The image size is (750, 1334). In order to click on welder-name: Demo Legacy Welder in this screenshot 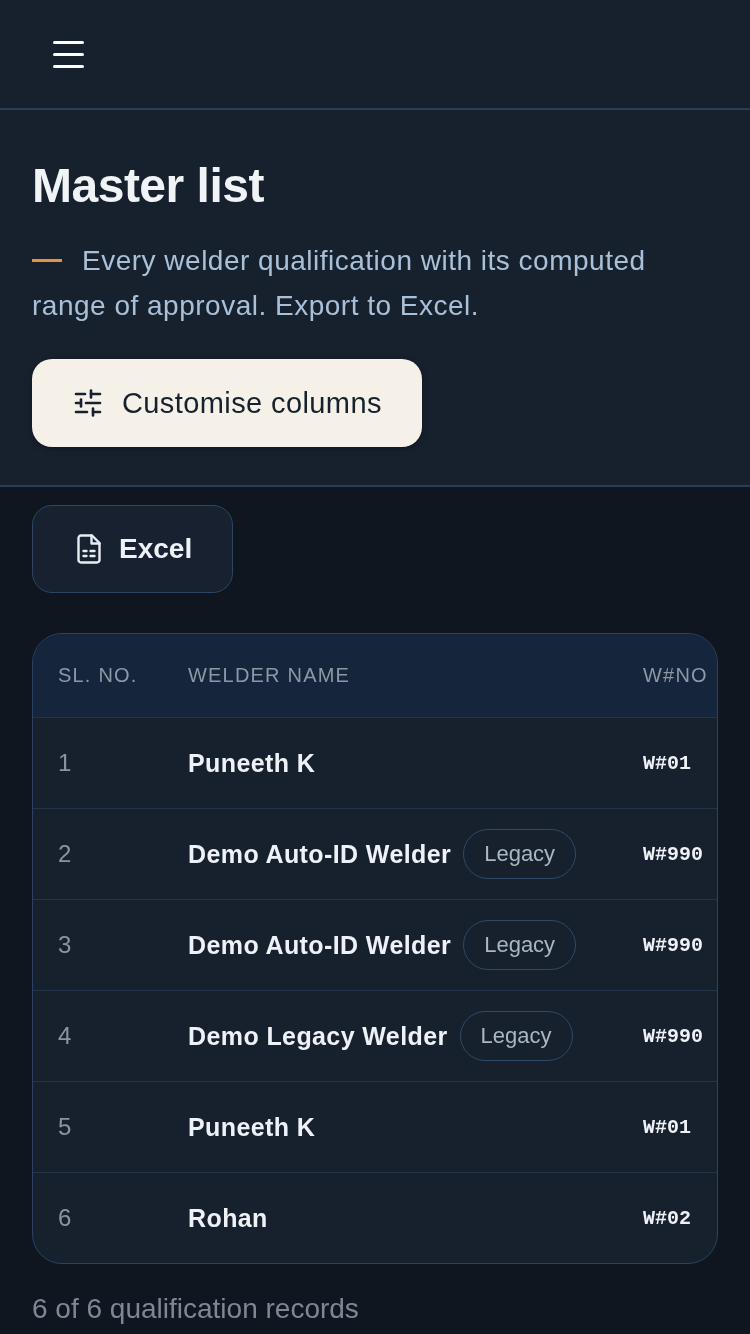, I will do `click(318, 1036)`.